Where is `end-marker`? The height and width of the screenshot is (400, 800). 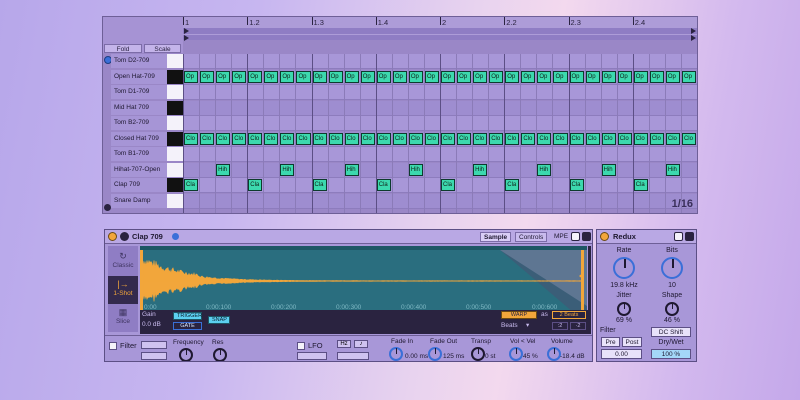 end-marker is located at coordinates (693, 38).